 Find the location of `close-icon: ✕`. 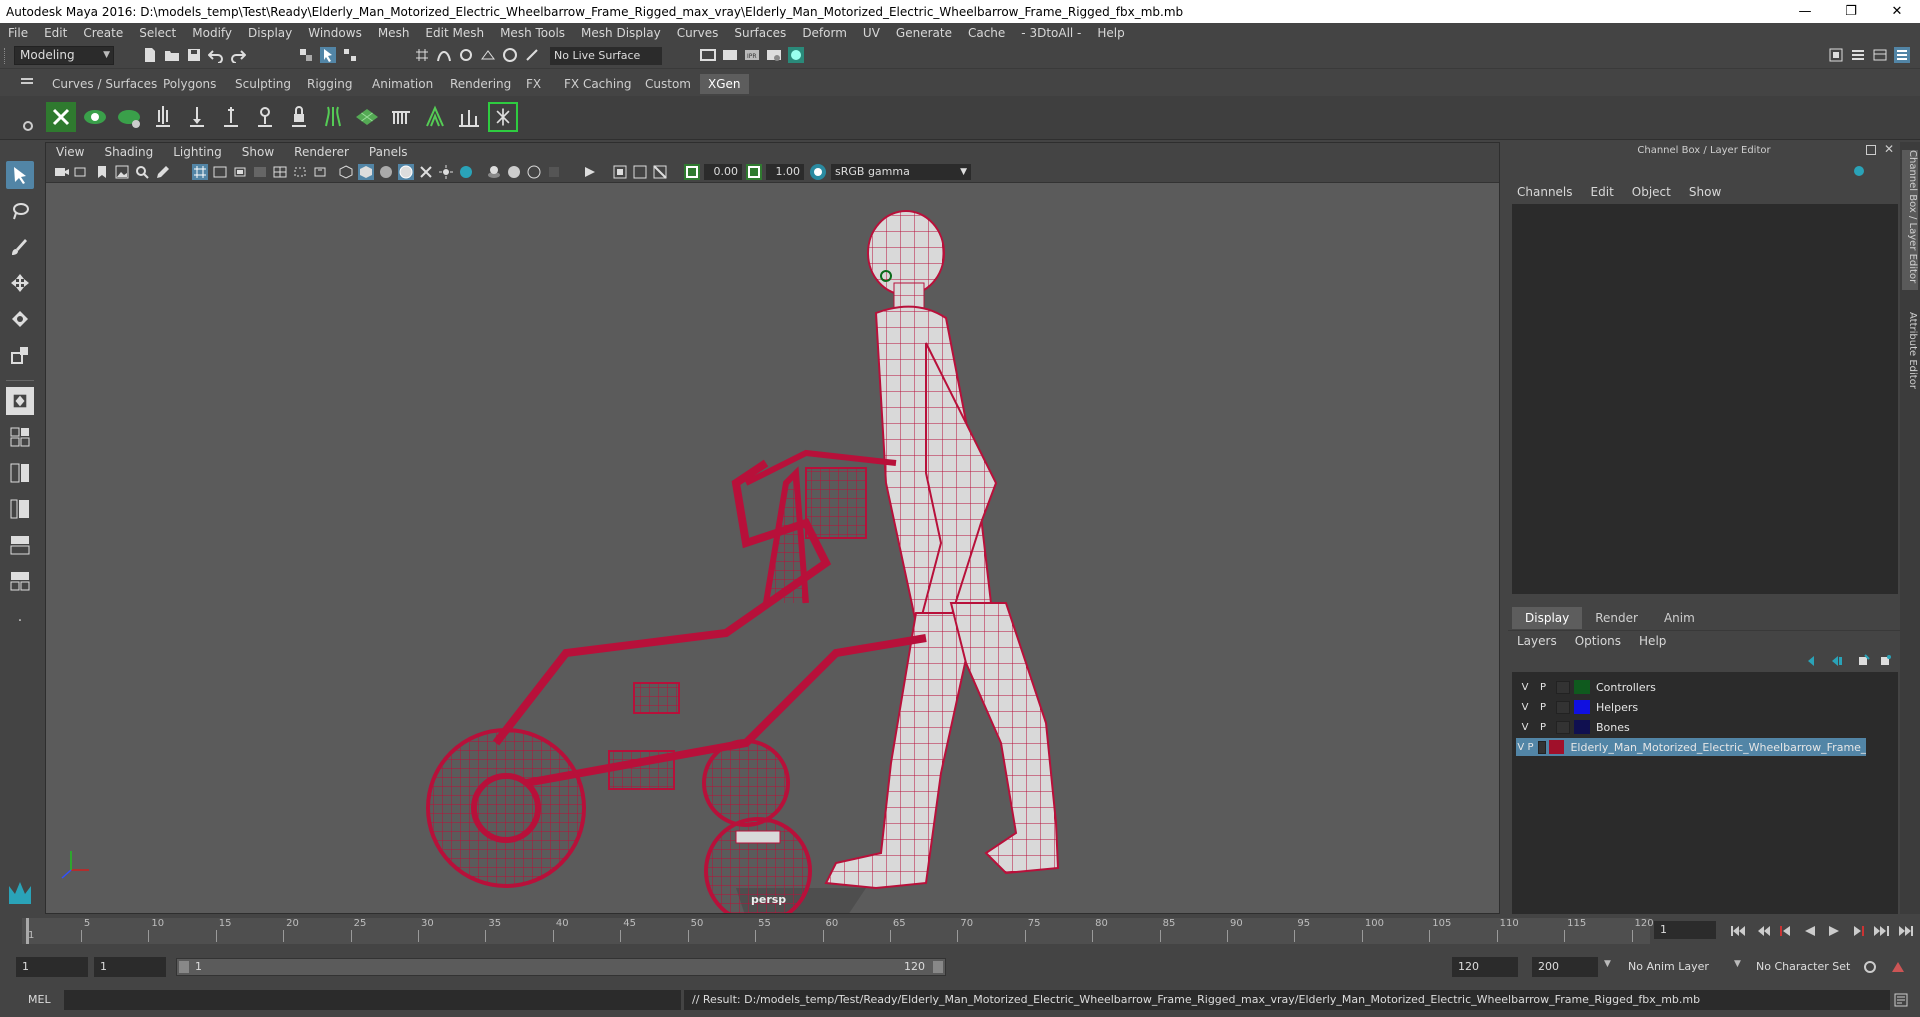

close-icon: ✕ is located at coordinates (1897, 11).